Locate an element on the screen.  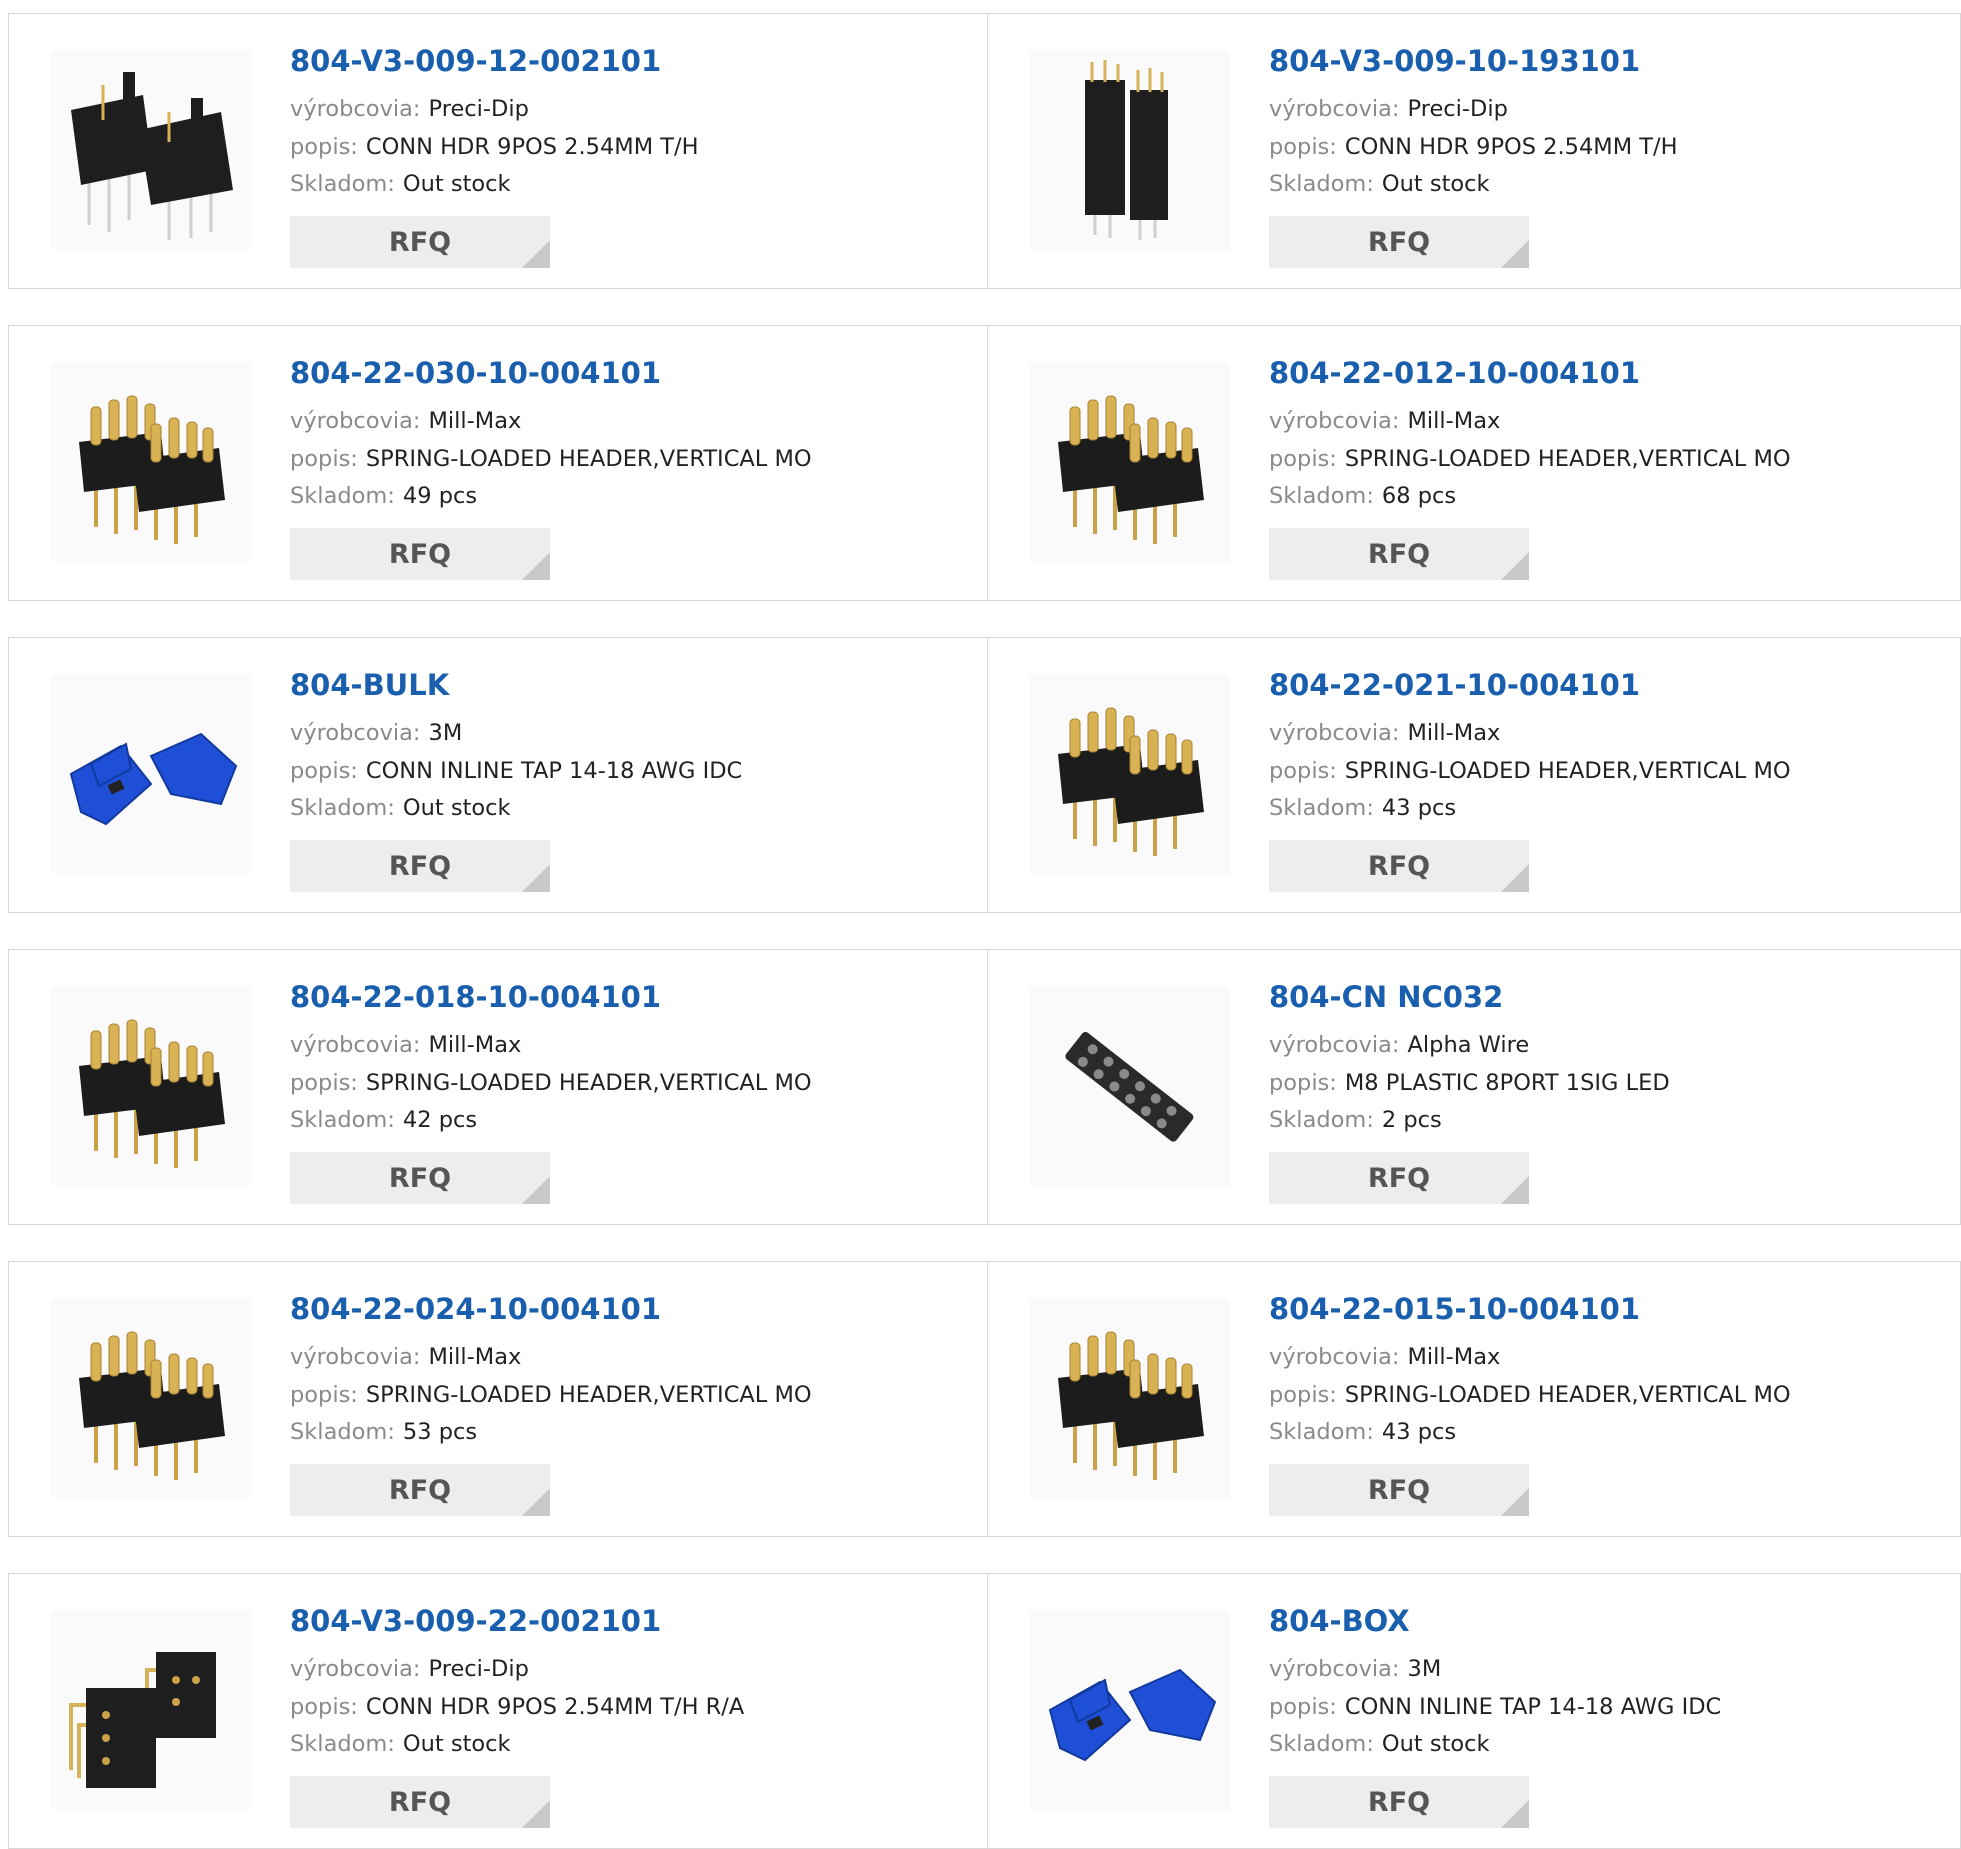
description-value: CONN HDR 9POS 2.54MM T/H R/A is located at coordinates (555, 1707).